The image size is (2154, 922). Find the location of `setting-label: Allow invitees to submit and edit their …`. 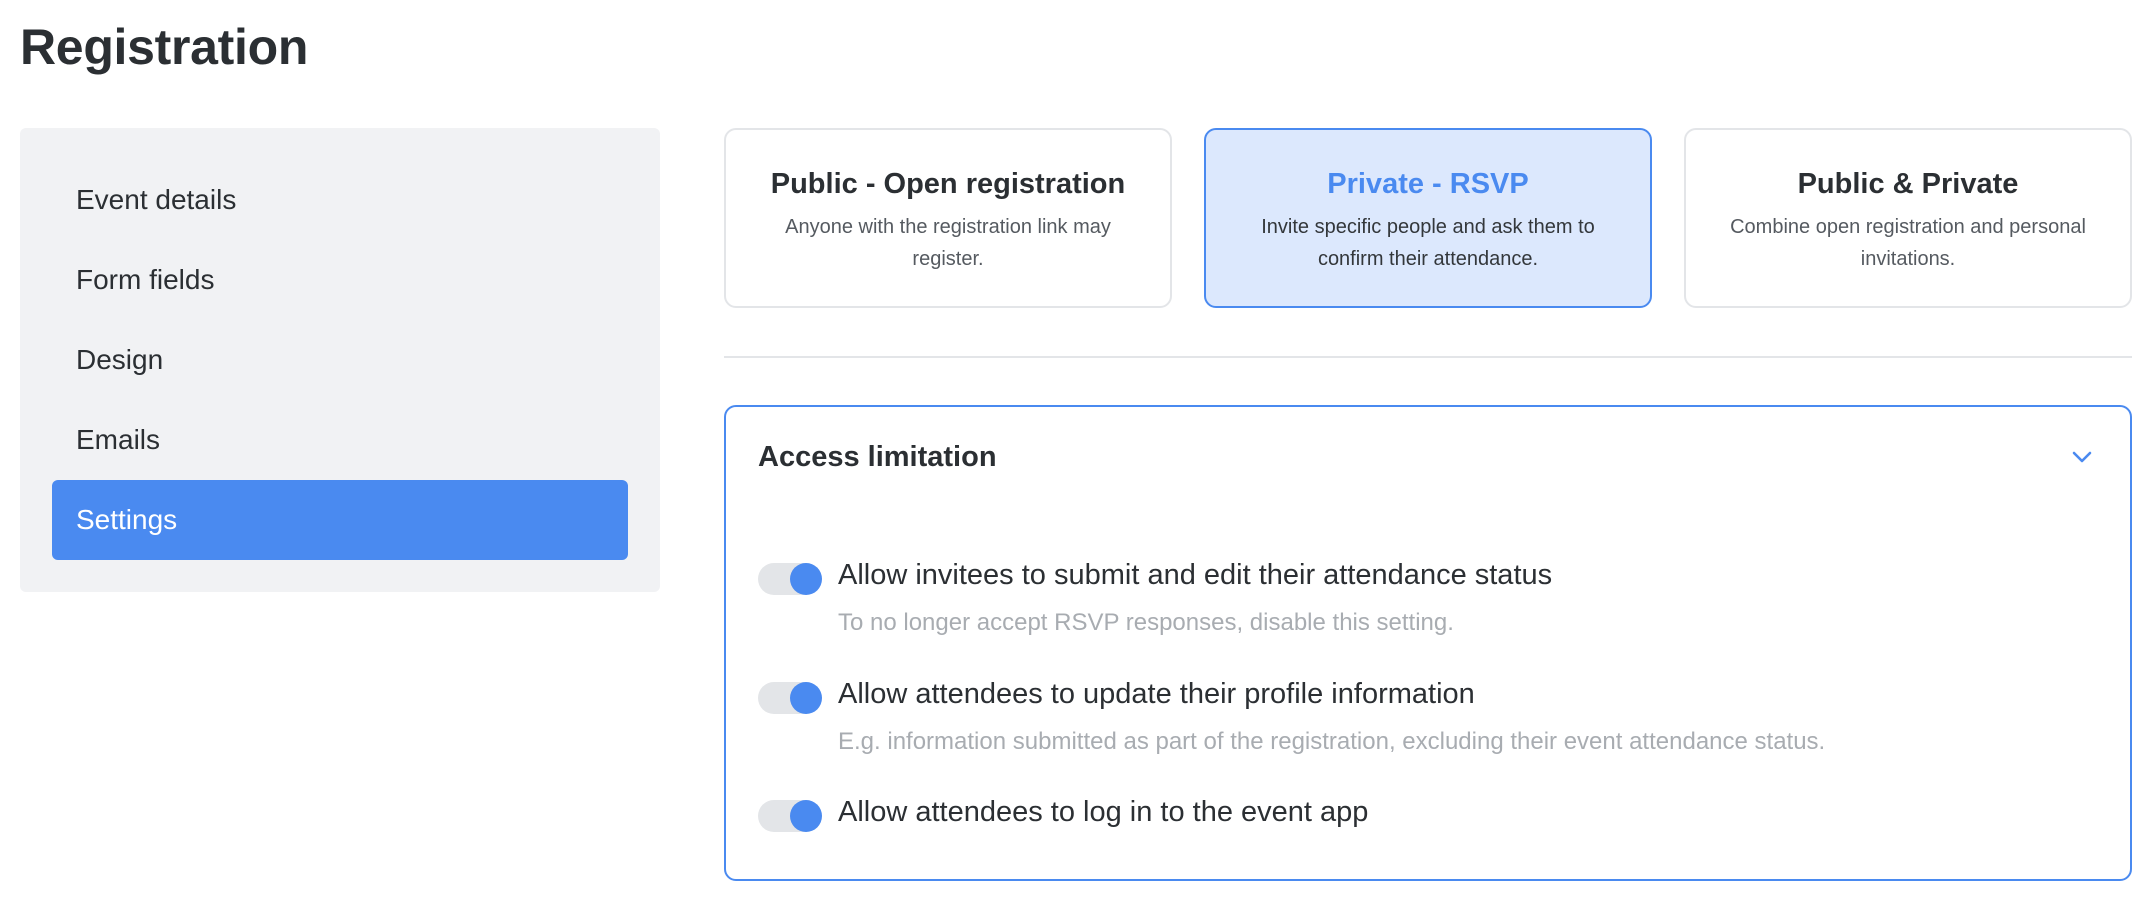

setting-label: Allow invitees to submit and edit their … is located at coordinates (1195, 575).